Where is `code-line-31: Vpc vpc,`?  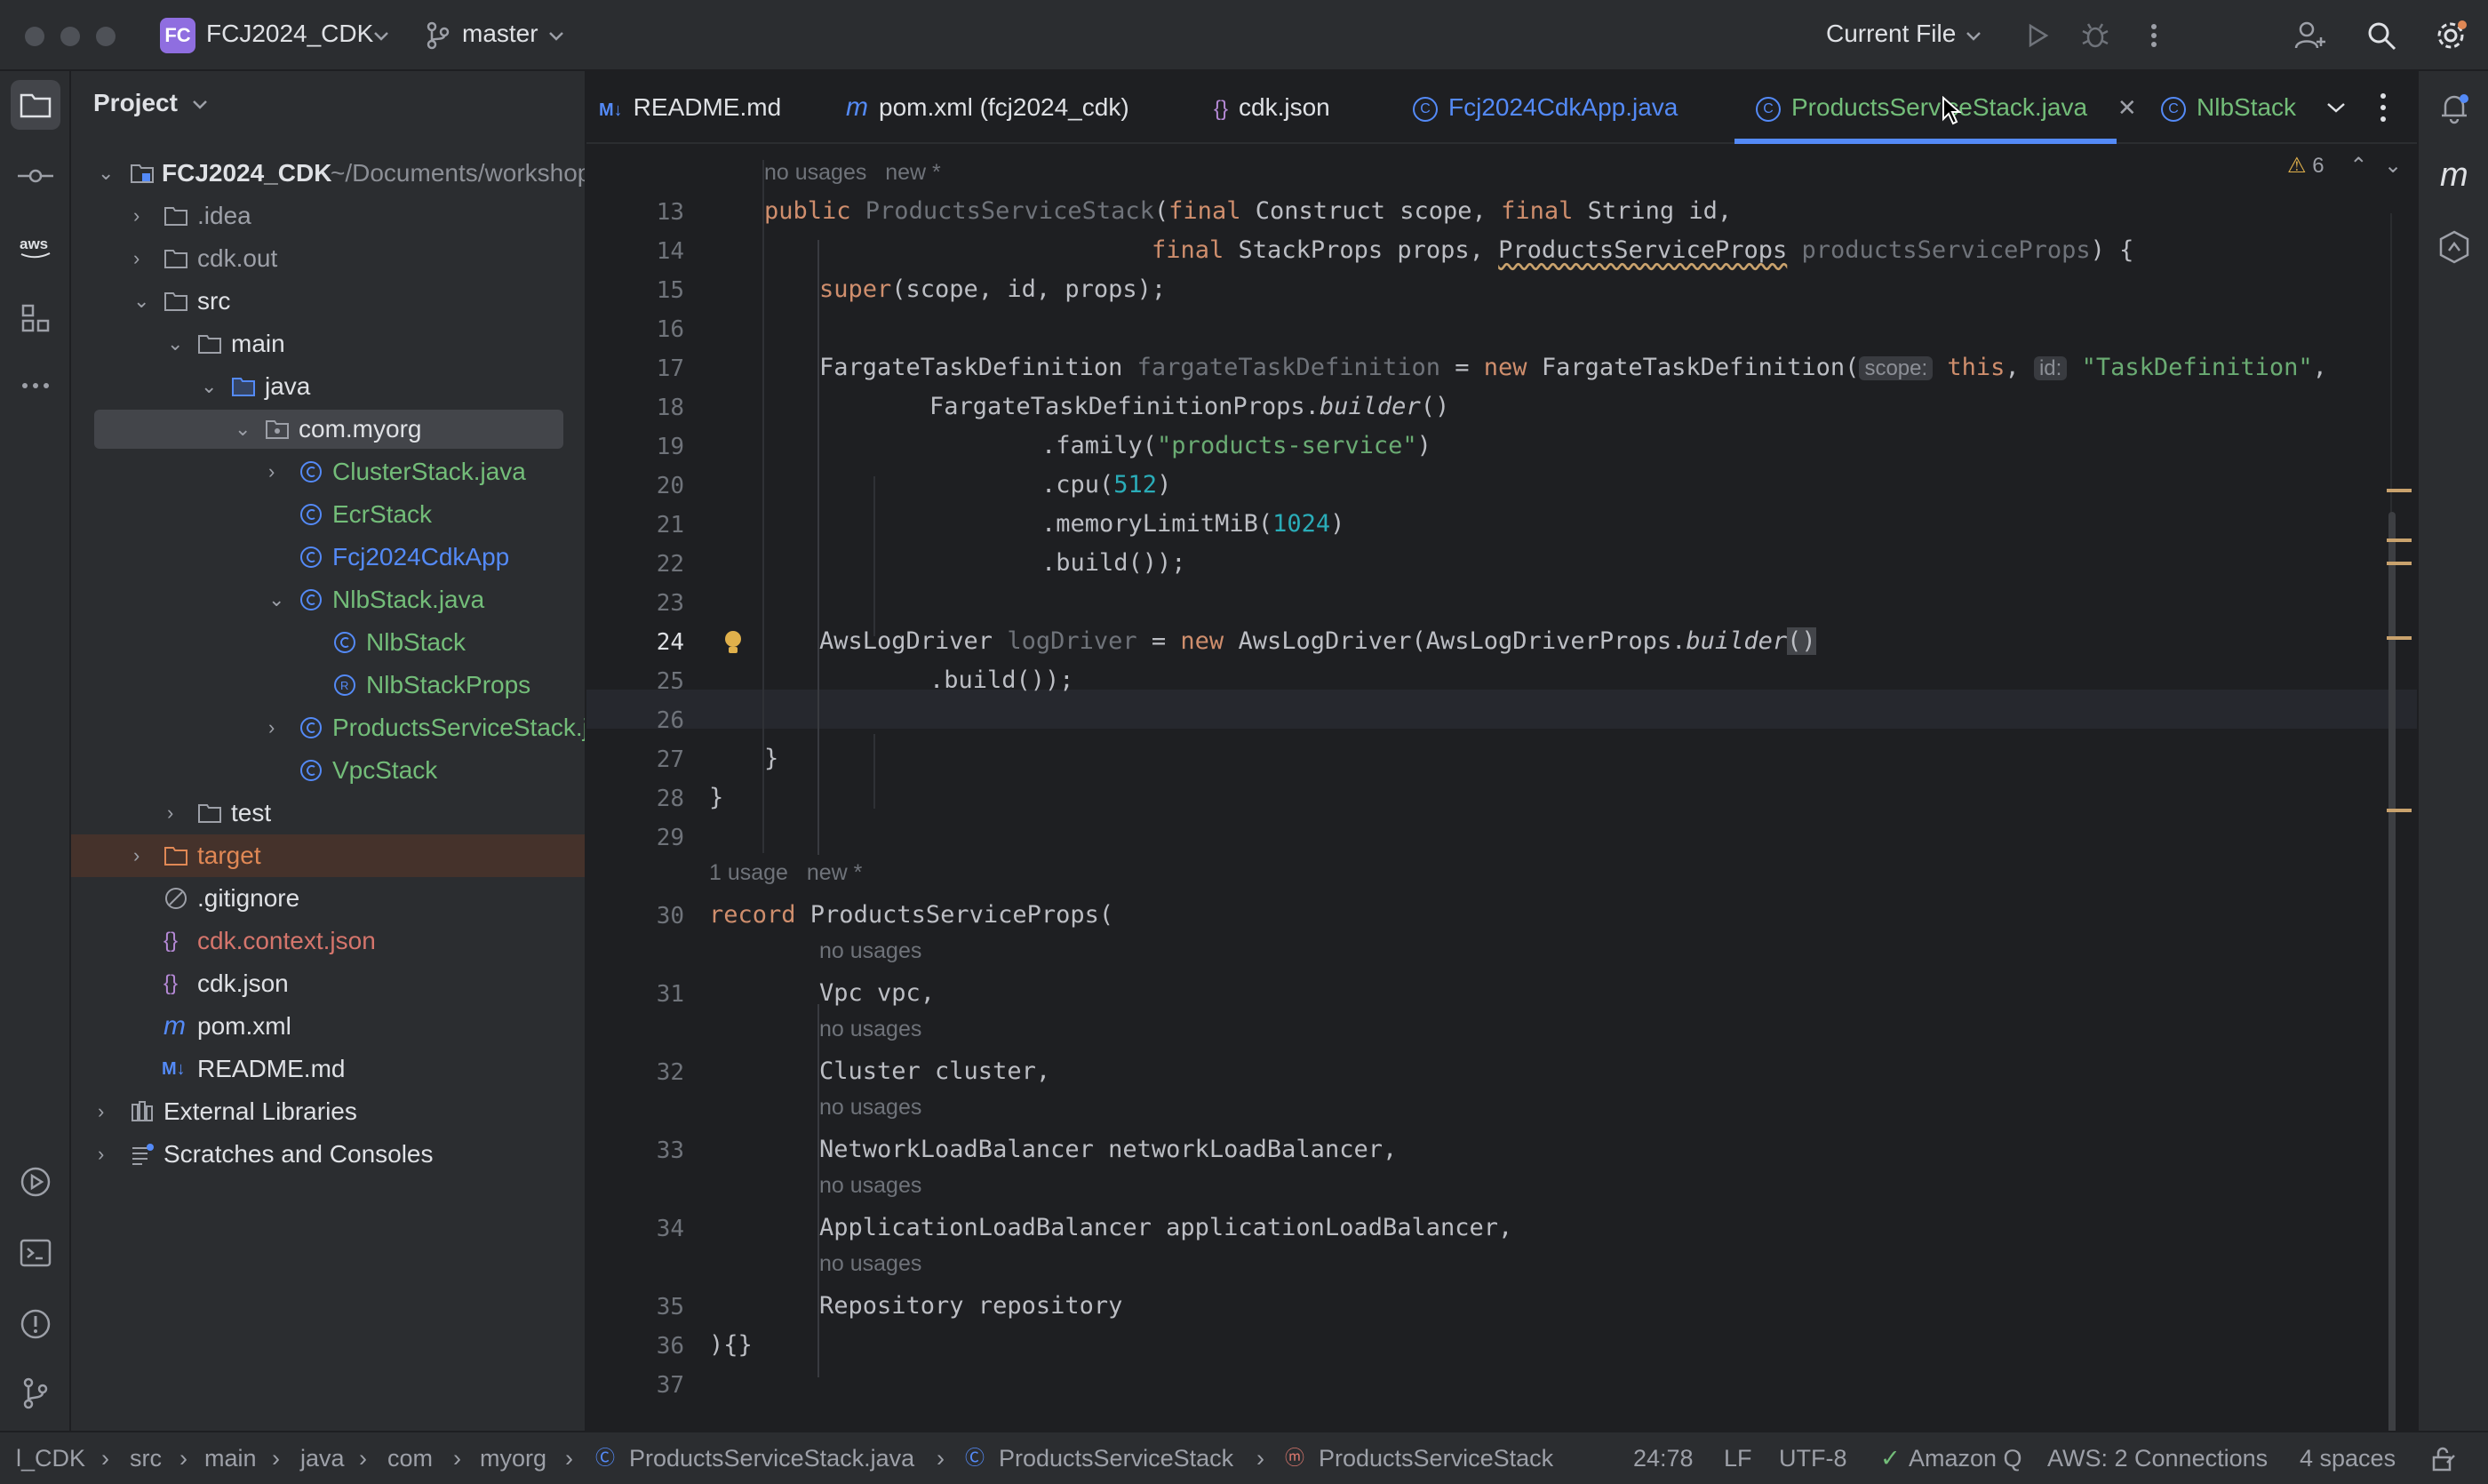
code-line-31: Vpc vpc, is located at coordinates (877, 993).